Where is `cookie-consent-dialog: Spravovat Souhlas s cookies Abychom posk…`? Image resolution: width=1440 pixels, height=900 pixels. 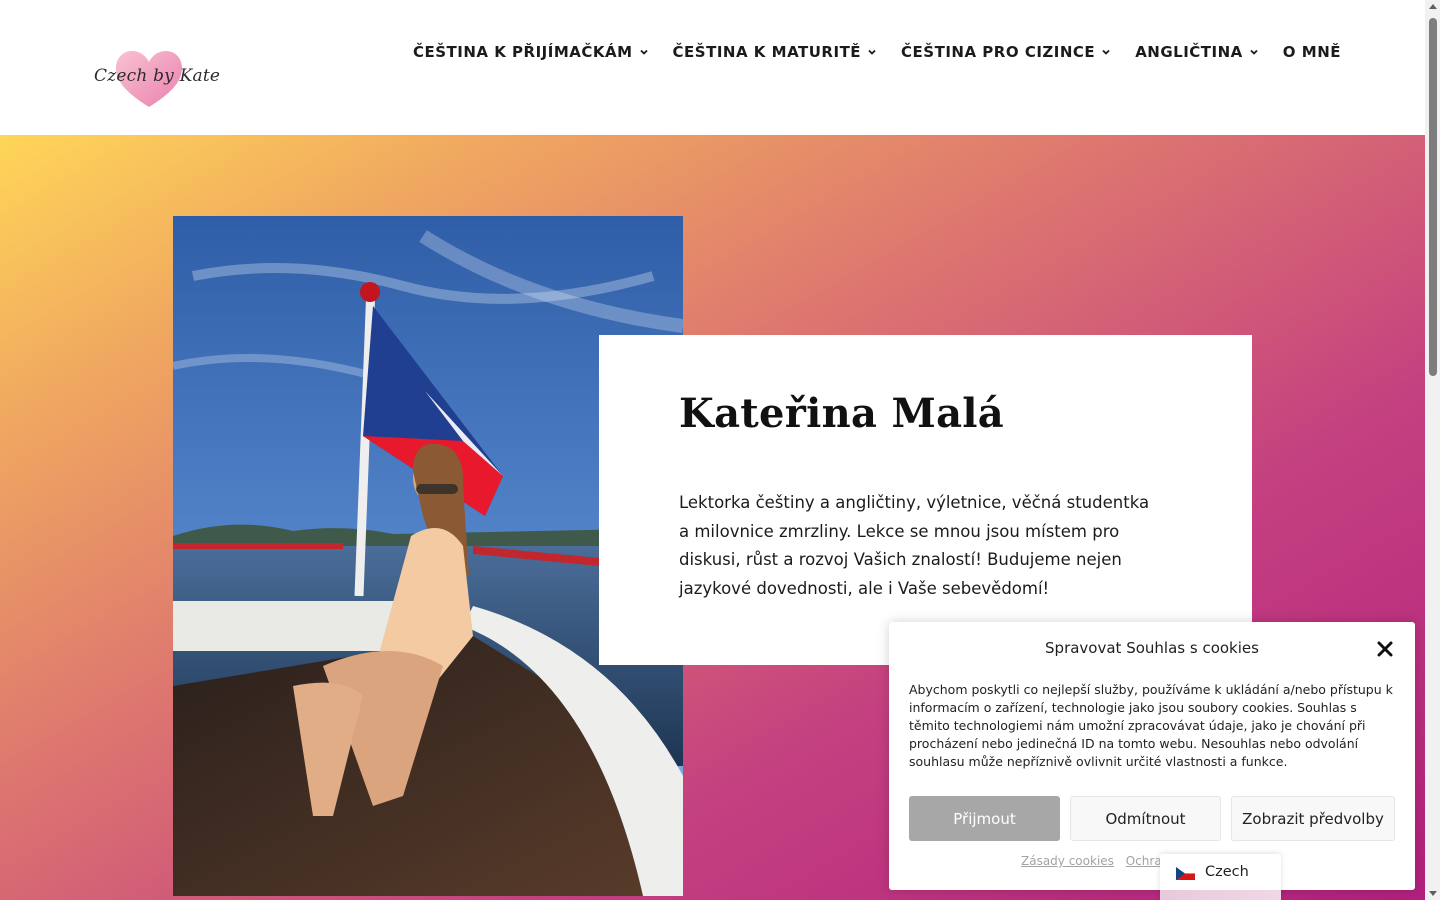 cookie-consent-dialog: Spravovat Souhlas s cookies Abychom posk… is located at coordinates (1152, 756).